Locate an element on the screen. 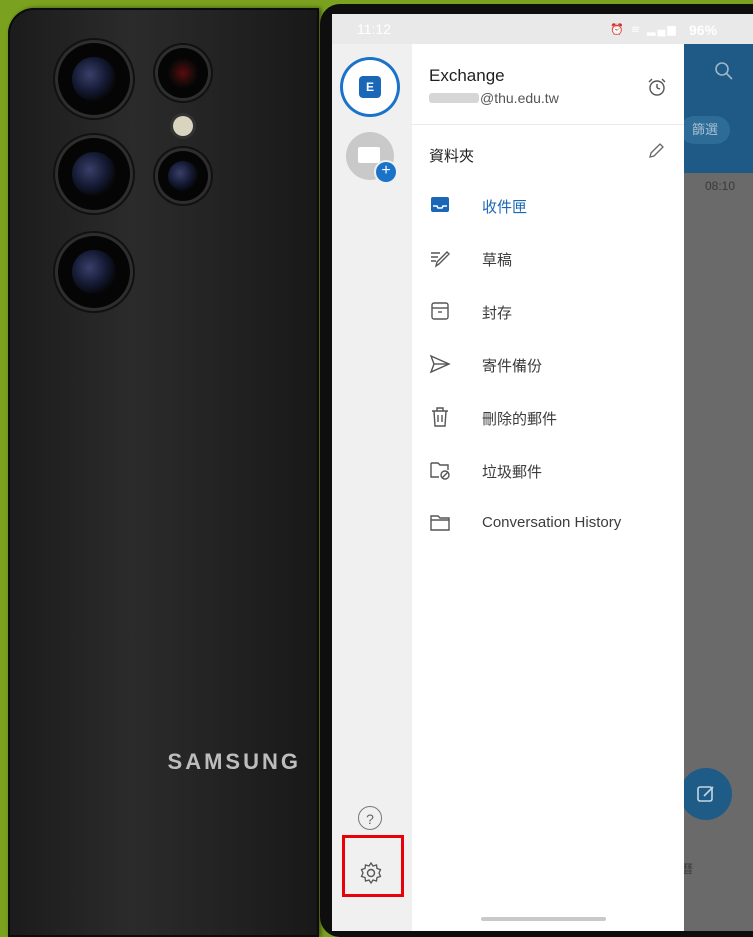  exchange-account-avatar: E is located at coordinates (370, 87).